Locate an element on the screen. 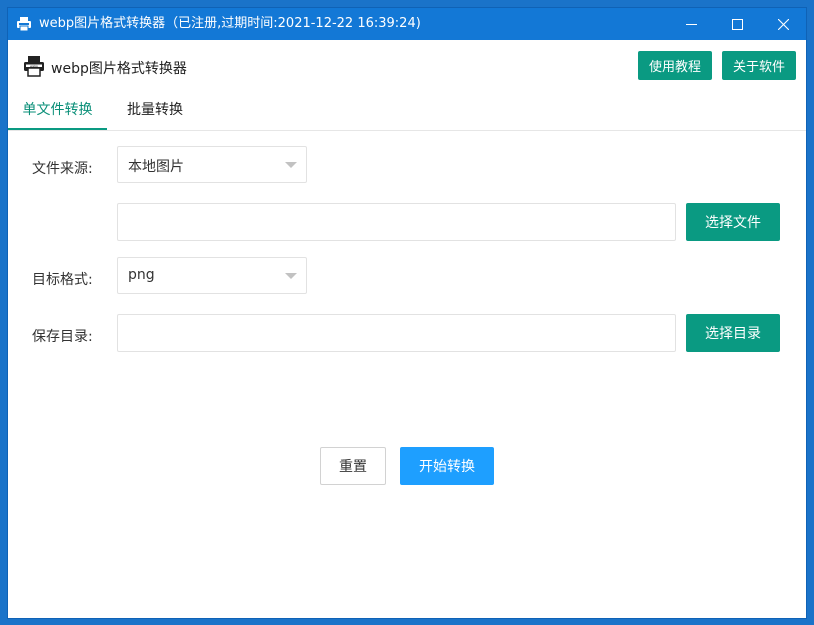 This screenshot has height=625, width=814. close-icon is located at coordinates (783, 24).